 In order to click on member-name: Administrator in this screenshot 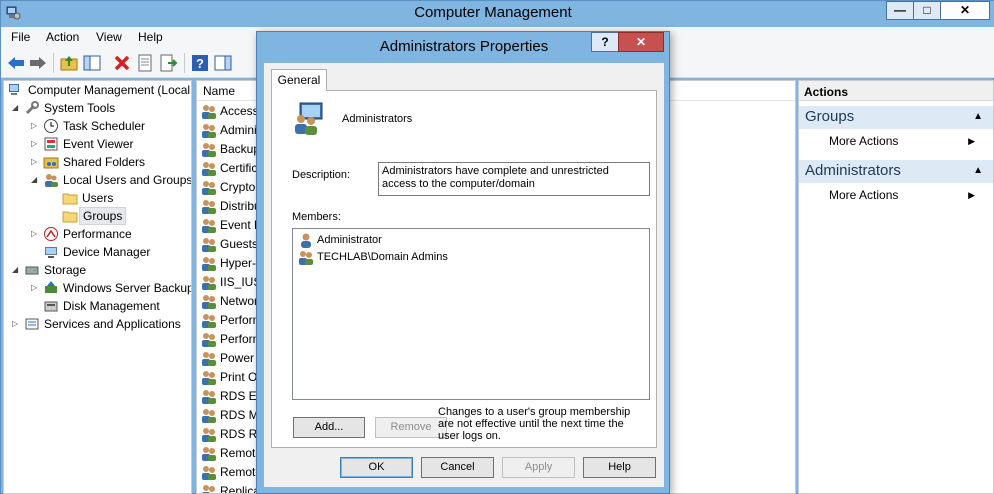, I will do `click(349, 240)`.